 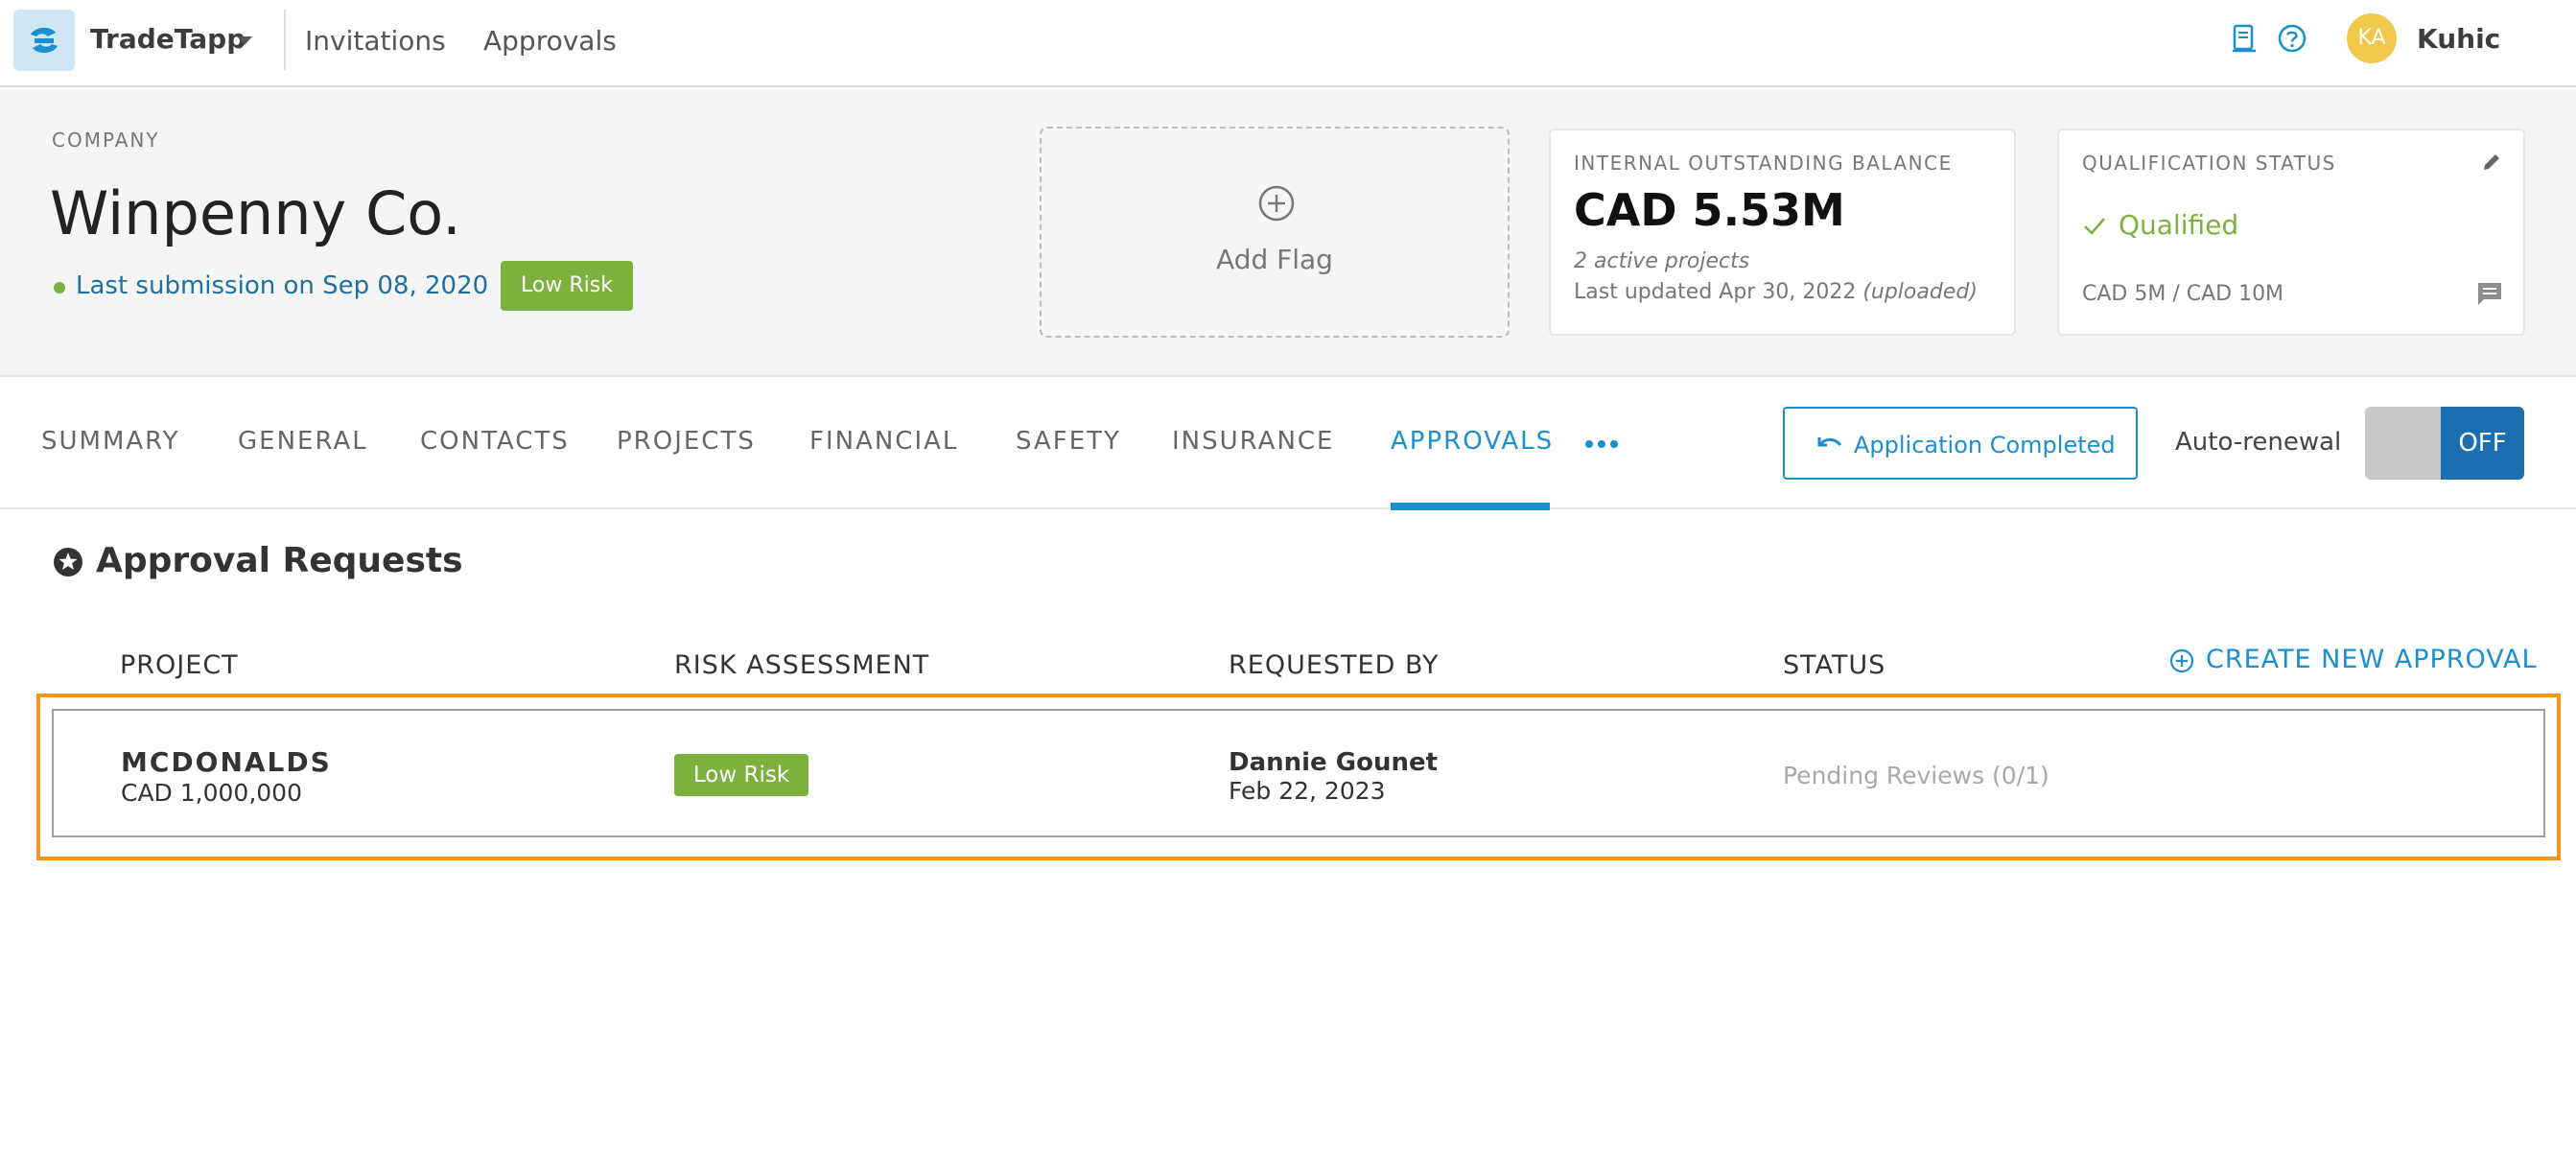 I want to click on active-projects: 2 active projects, so click(x=1661, y=261).